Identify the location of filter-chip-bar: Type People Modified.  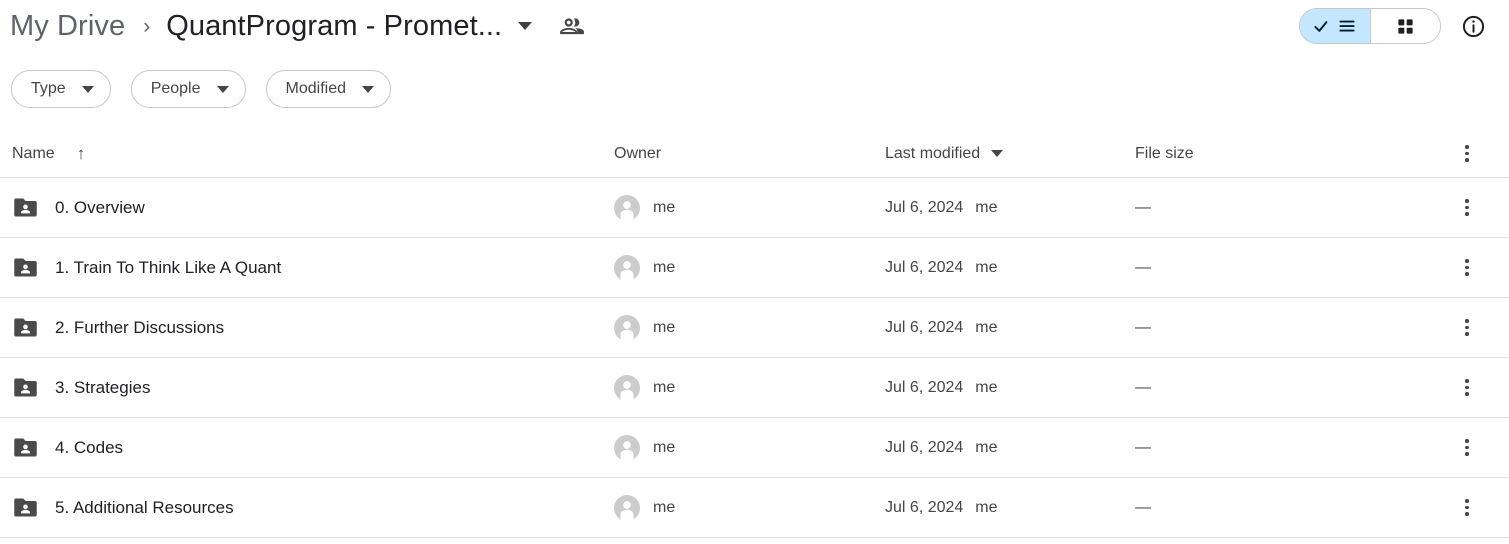
(201, 89).